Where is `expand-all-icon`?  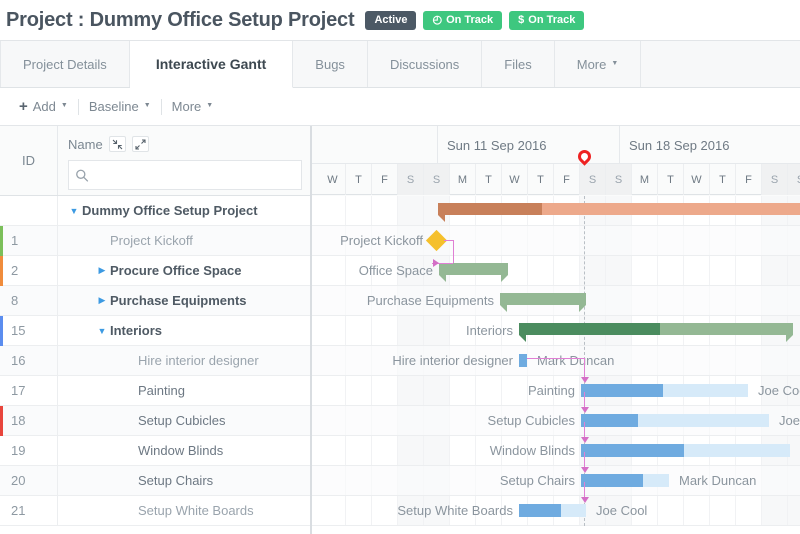 expand-all-icon is located at coordinates (140, 144).